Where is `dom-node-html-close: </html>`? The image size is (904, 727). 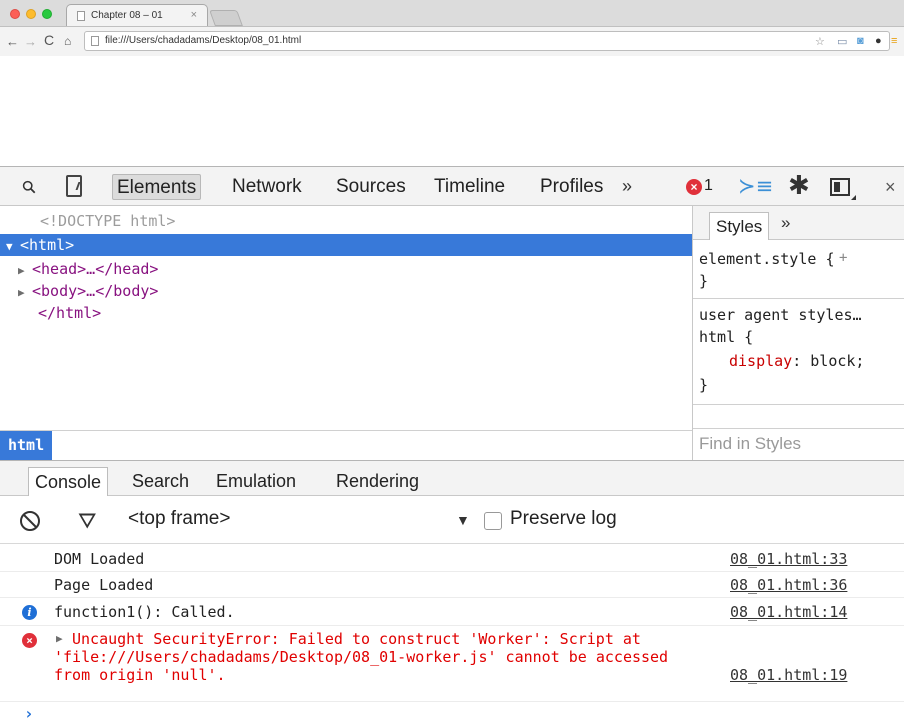 dom-node-html-close: </html> is located at coordinates (346, 313).